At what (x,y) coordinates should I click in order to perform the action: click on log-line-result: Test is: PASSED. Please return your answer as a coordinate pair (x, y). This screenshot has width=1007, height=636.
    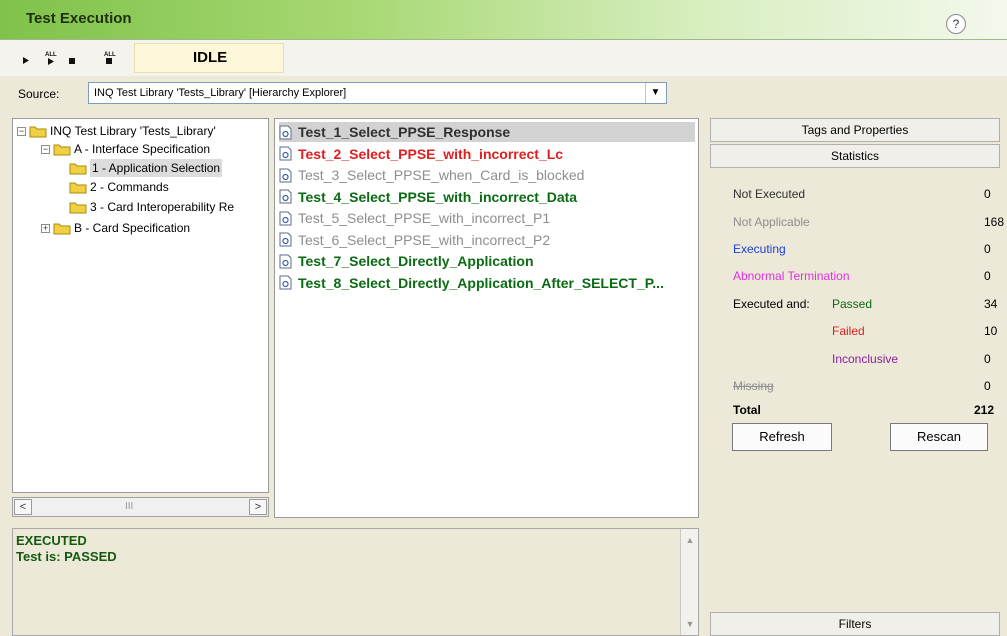
    Looking at the image, I should click on (66, 556).